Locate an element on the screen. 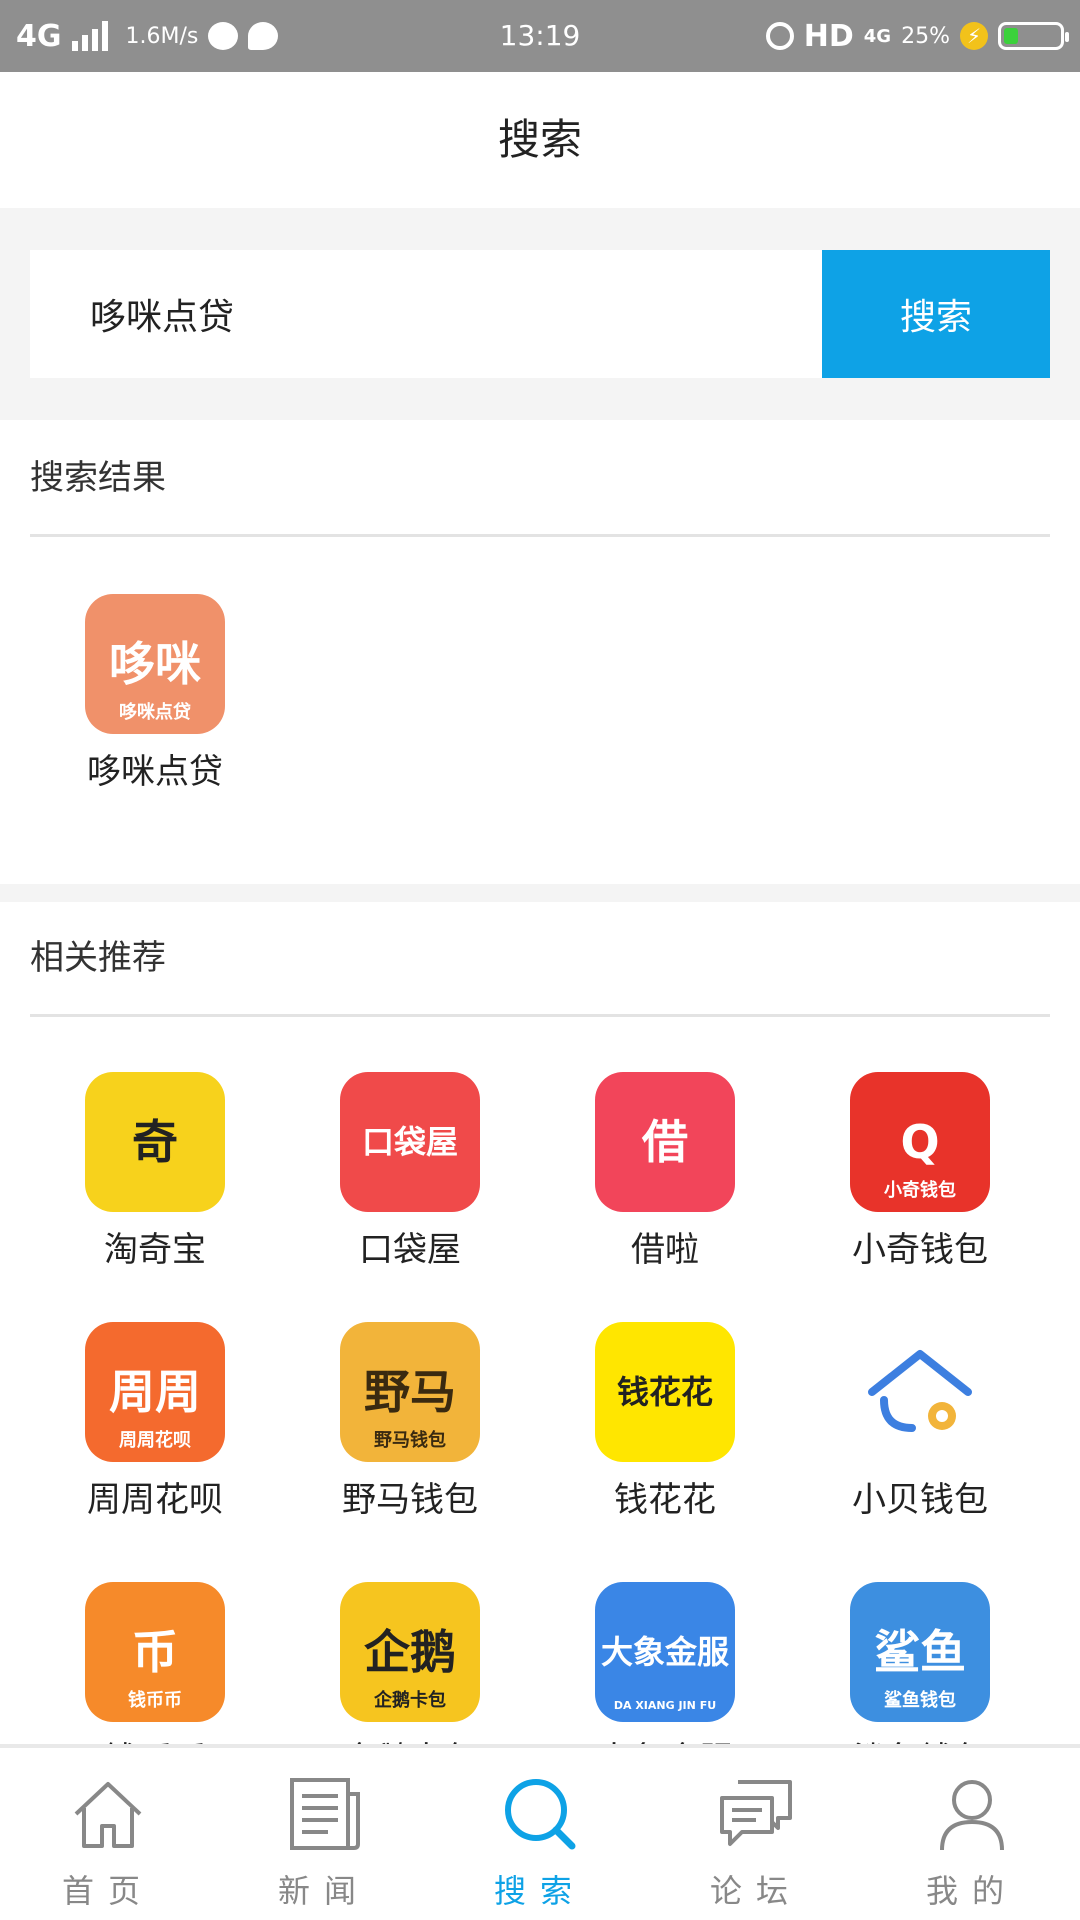 Image resolution: width=1080 pixels, height=1920 pixels. result-app-item: 哆咪 哆咪点贷 哆咪点贷 is located at coordinates (155, 693).